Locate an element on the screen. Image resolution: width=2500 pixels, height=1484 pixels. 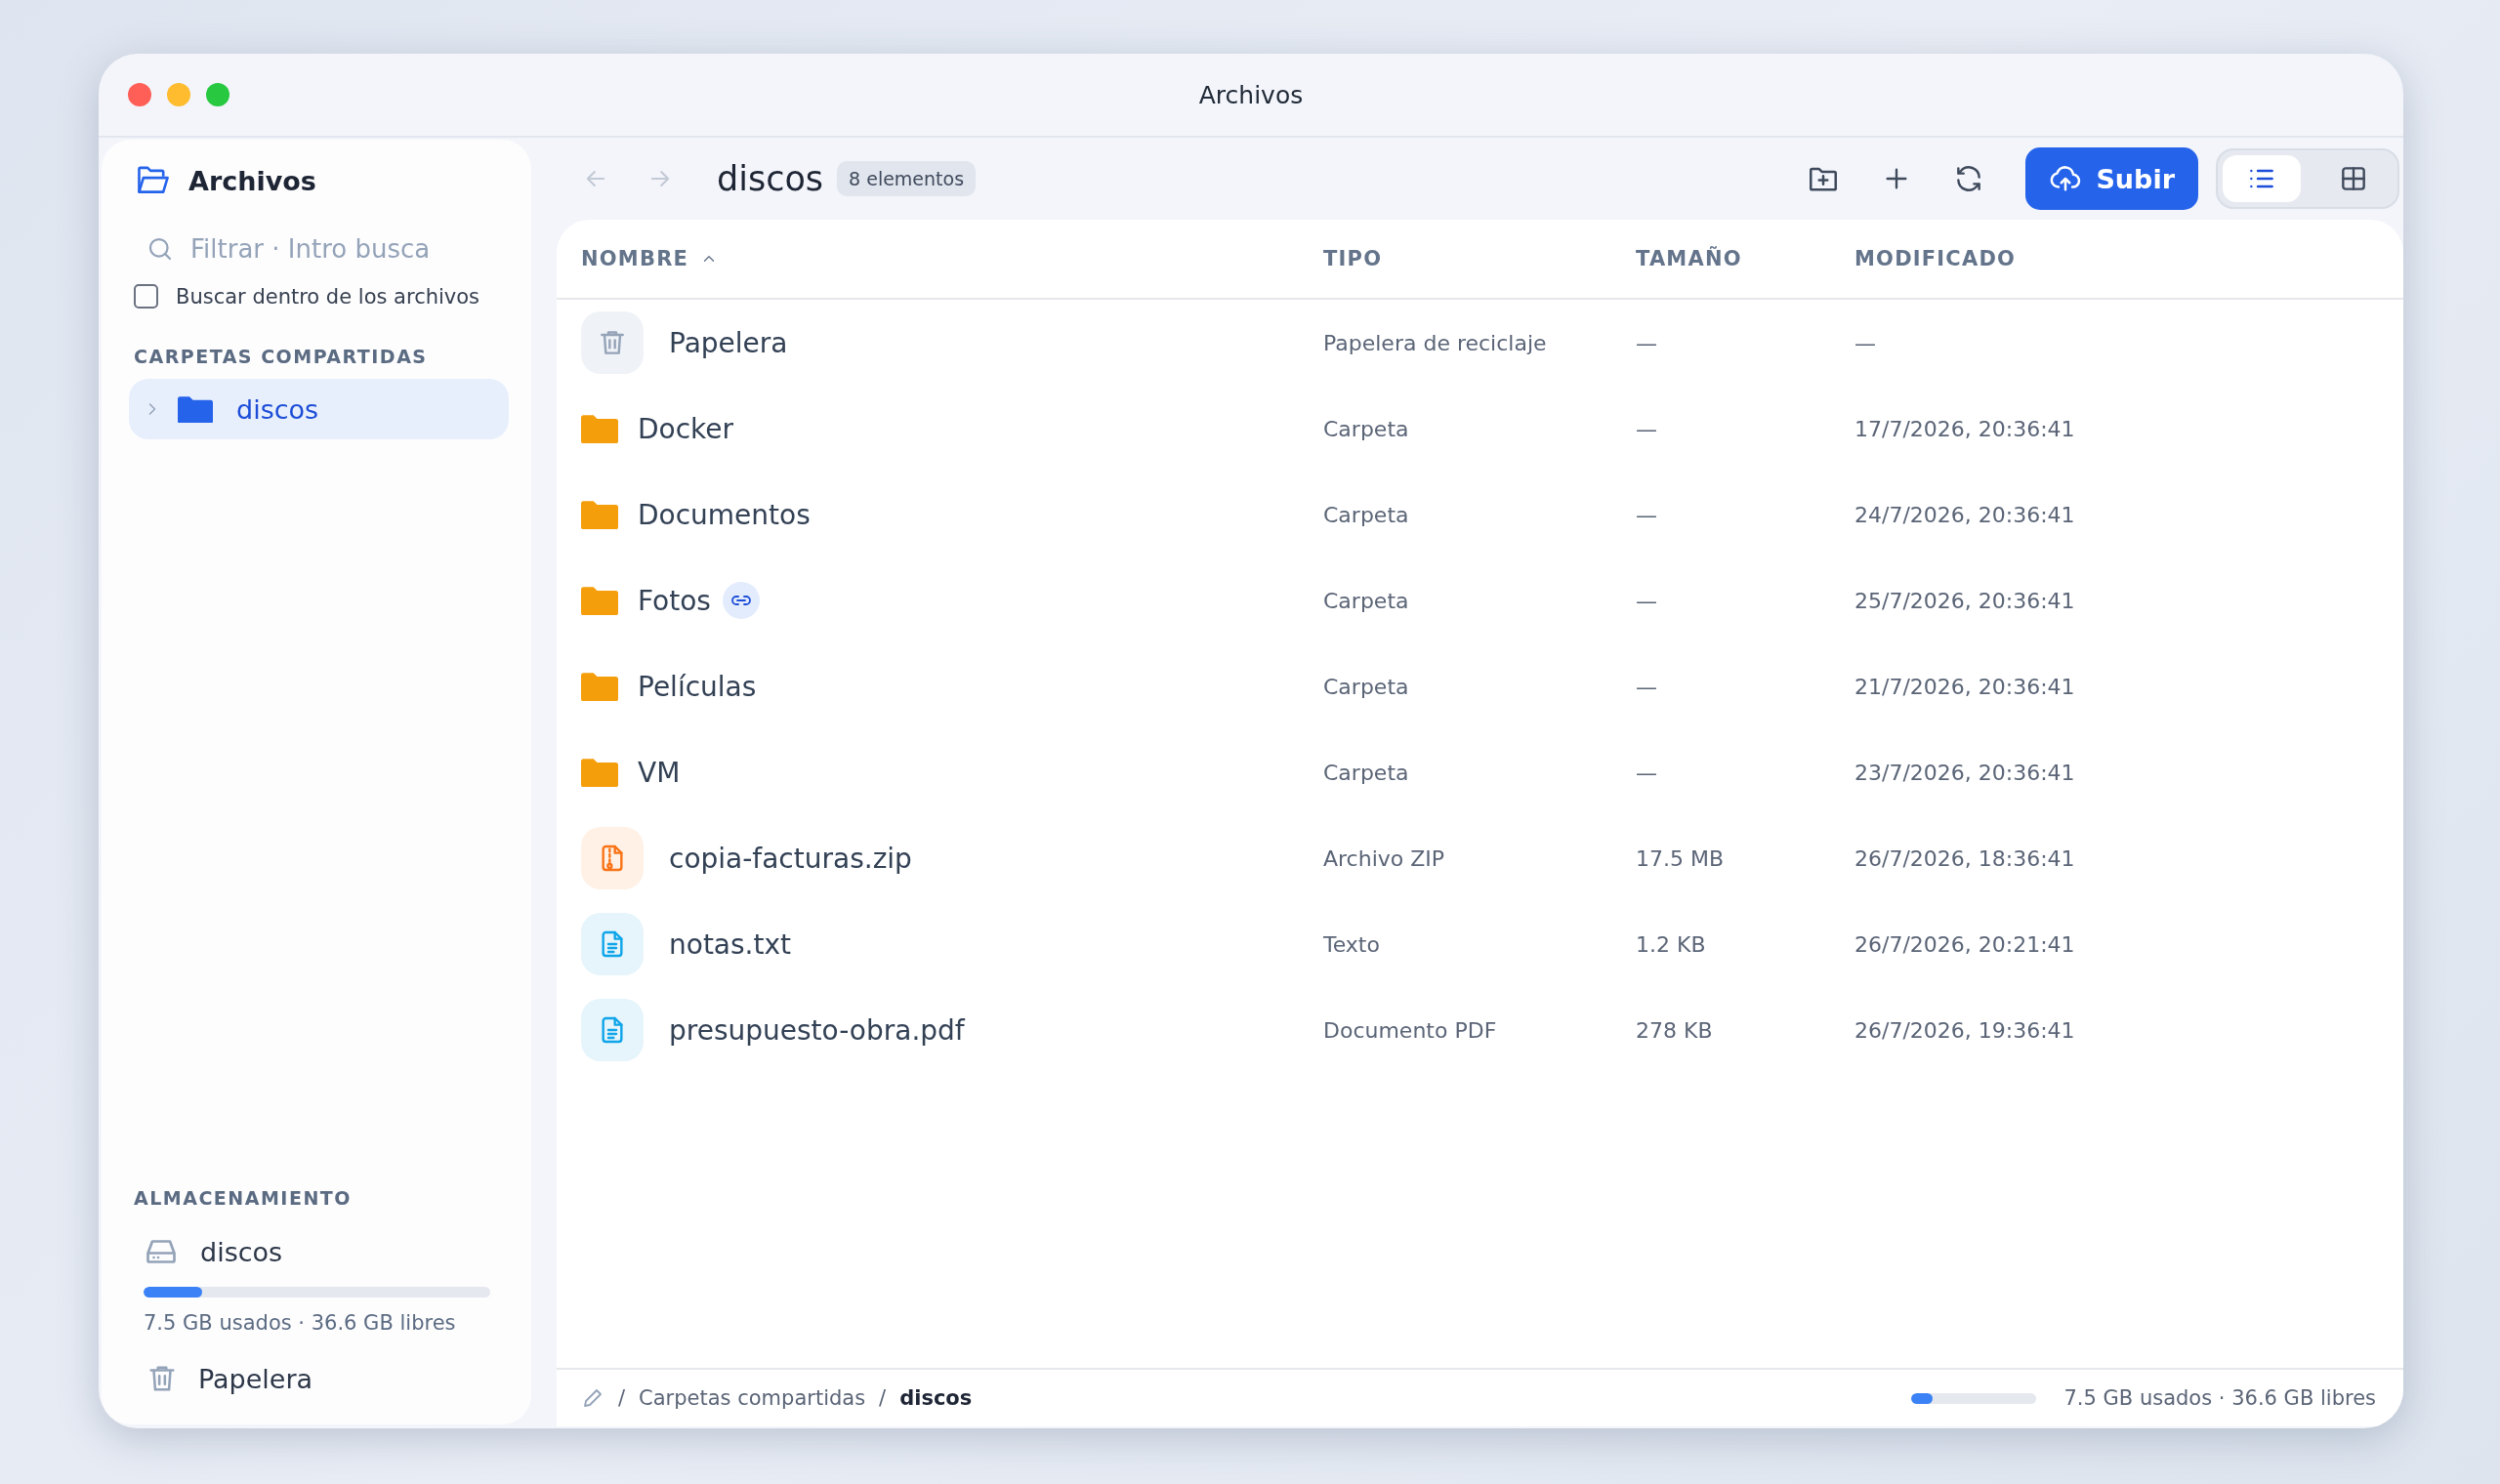
modified-date: 23/7/2026, 20:36:41 is located at coordinates (1965, 773).